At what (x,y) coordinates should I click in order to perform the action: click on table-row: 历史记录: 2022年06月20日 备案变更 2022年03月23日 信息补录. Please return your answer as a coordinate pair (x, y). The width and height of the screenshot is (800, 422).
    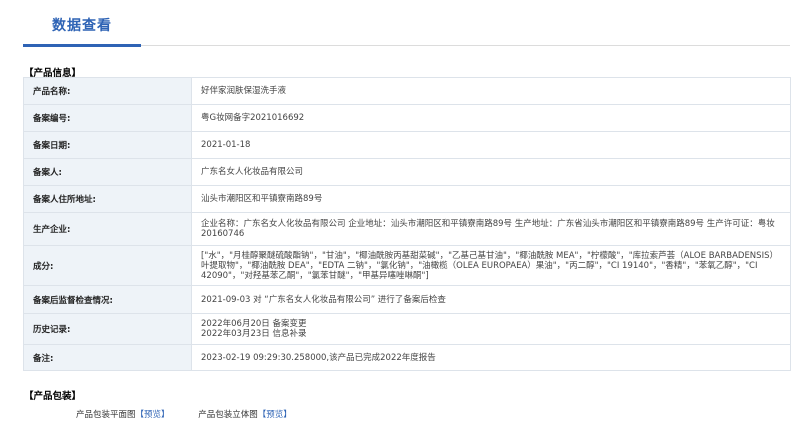
    Looking at the image, I should click on (407, 329).